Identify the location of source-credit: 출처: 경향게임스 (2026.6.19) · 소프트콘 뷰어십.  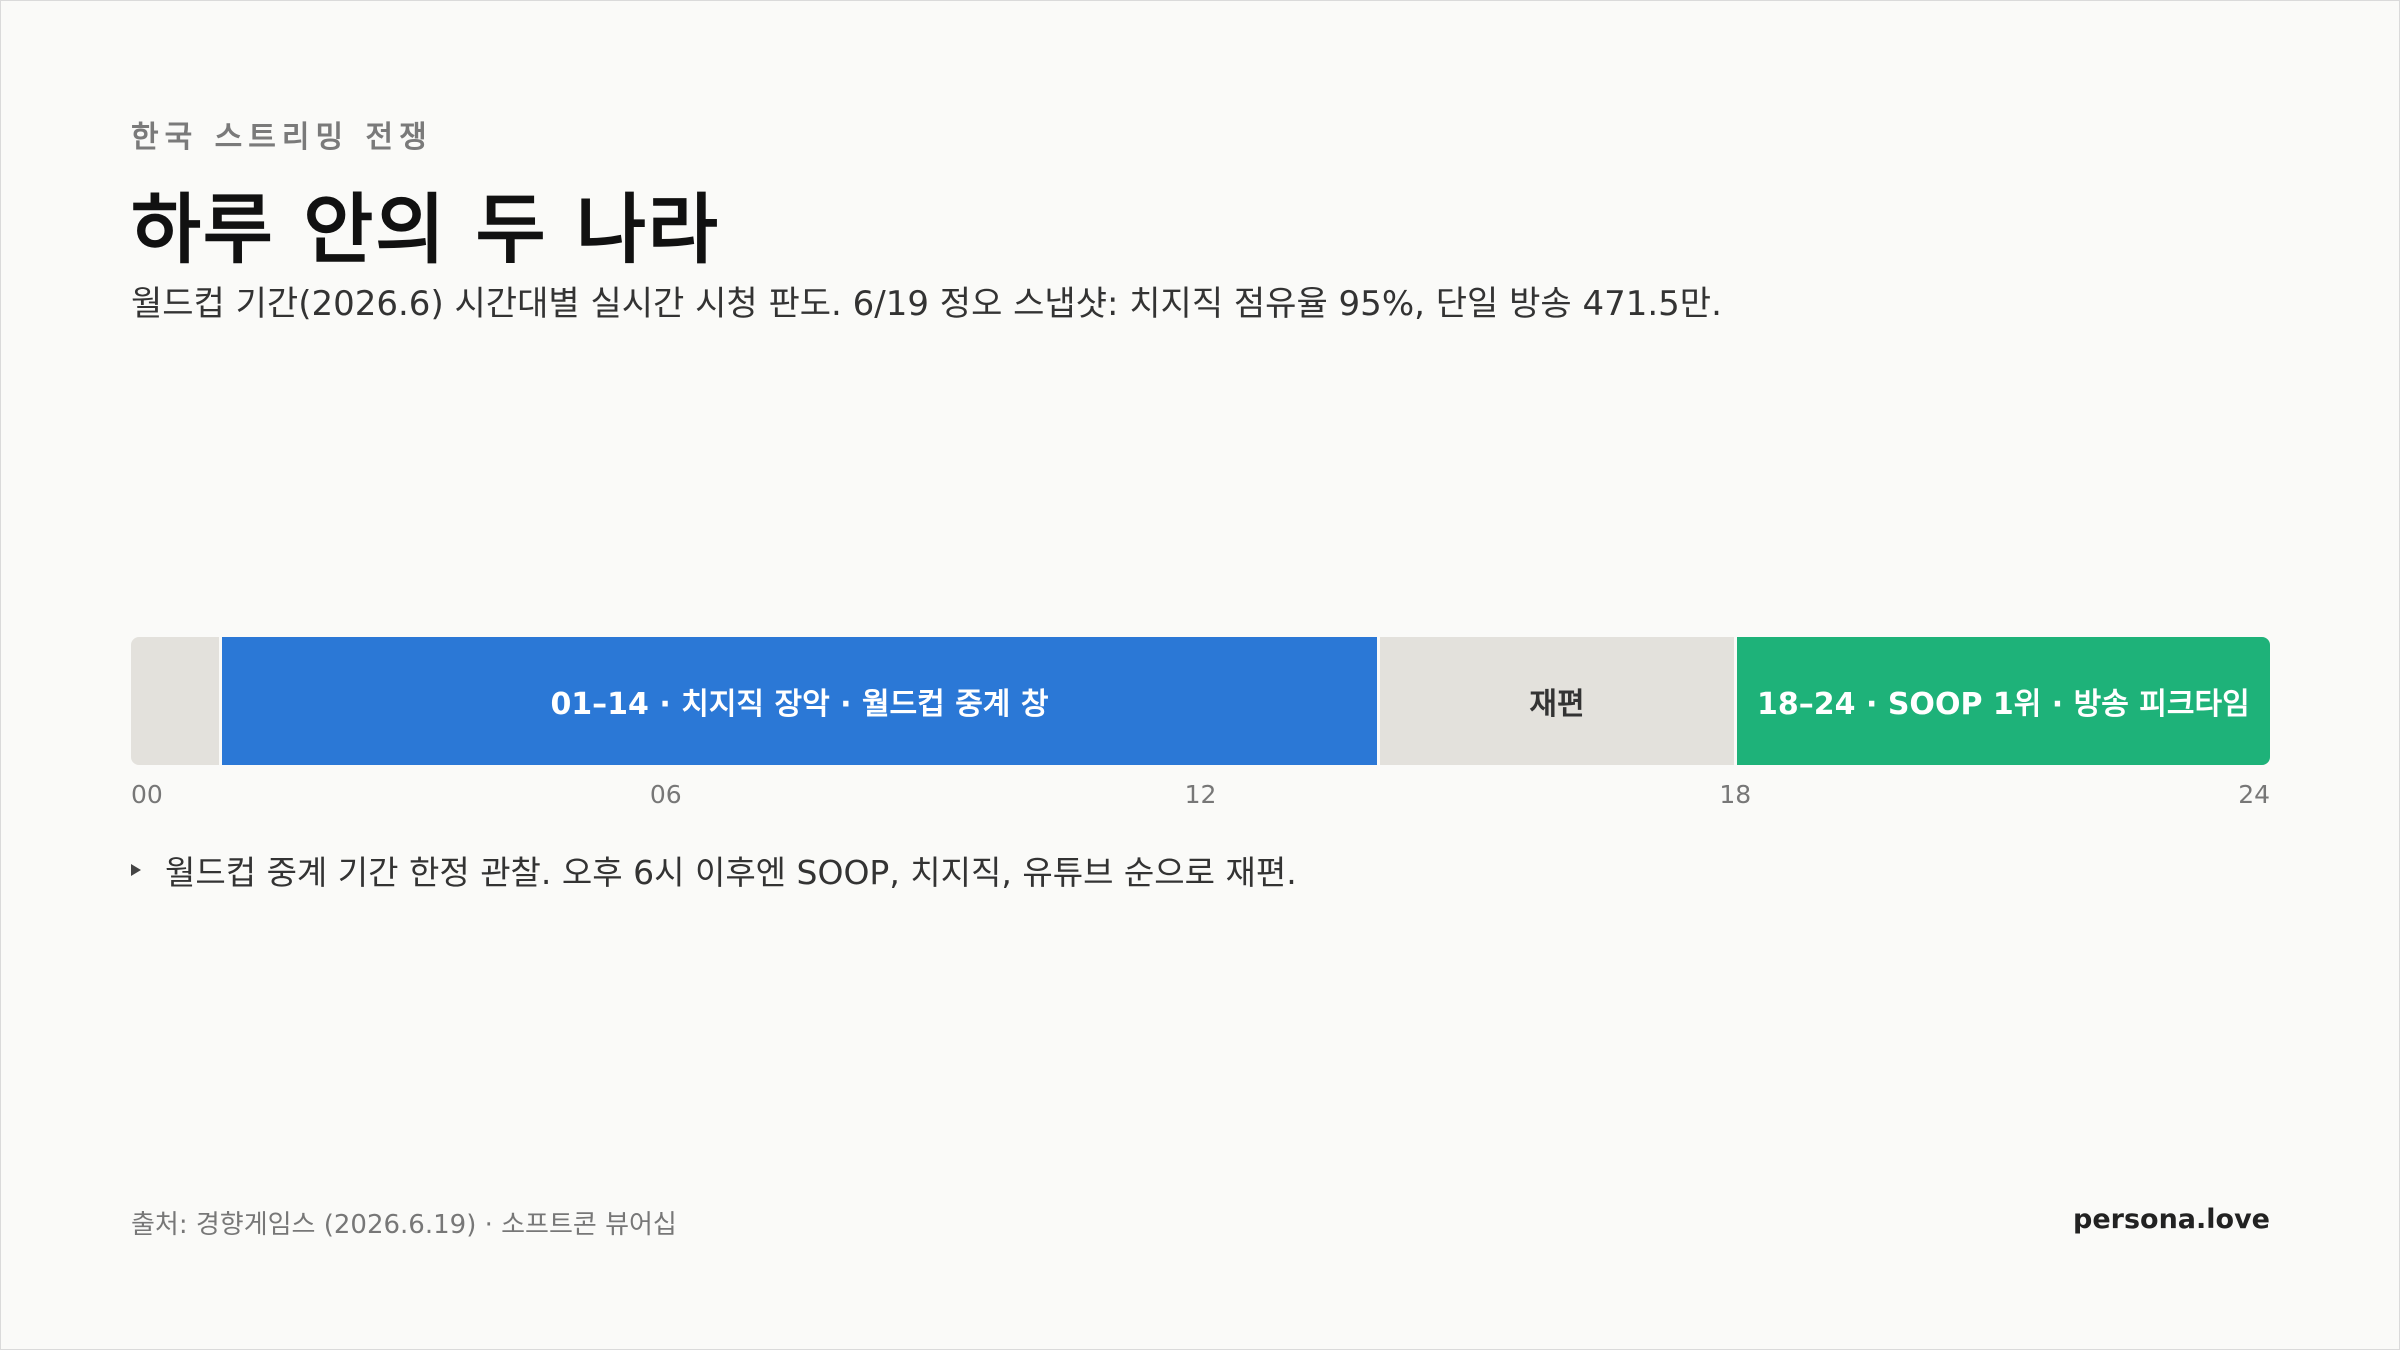
(404, 1225).